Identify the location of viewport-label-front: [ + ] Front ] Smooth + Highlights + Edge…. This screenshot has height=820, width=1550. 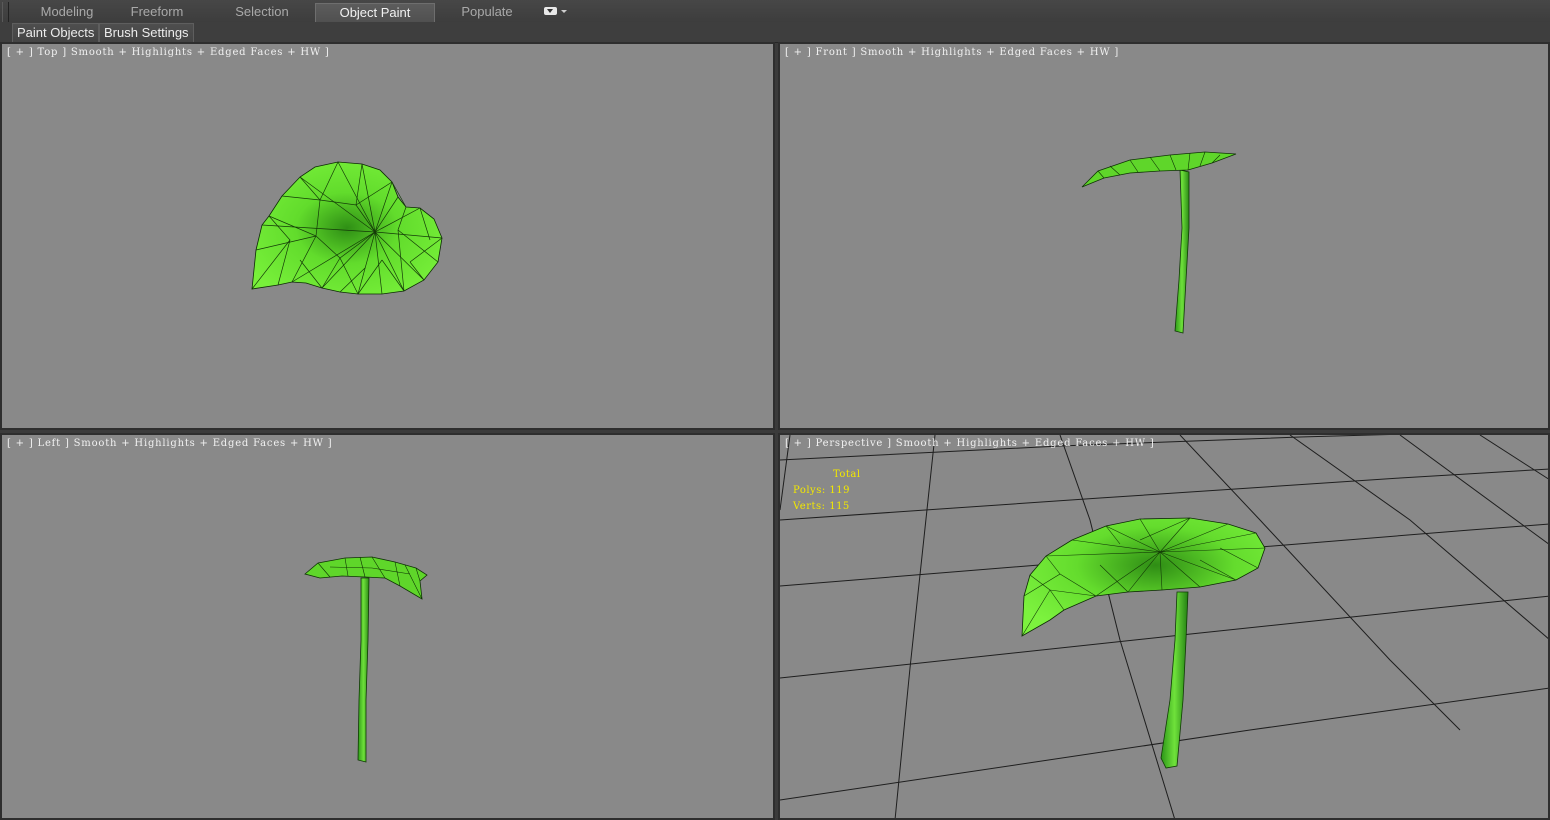
(952, 52).